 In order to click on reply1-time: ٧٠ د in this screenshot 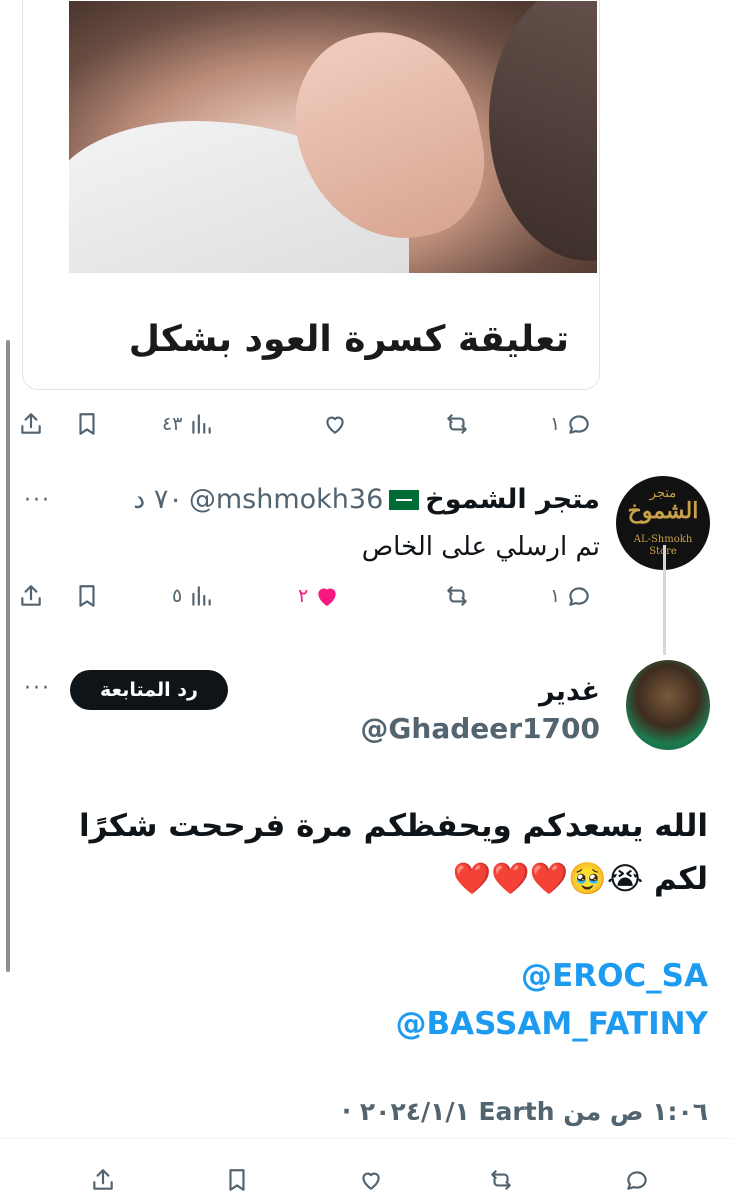, I will do `click(158, 499)`.